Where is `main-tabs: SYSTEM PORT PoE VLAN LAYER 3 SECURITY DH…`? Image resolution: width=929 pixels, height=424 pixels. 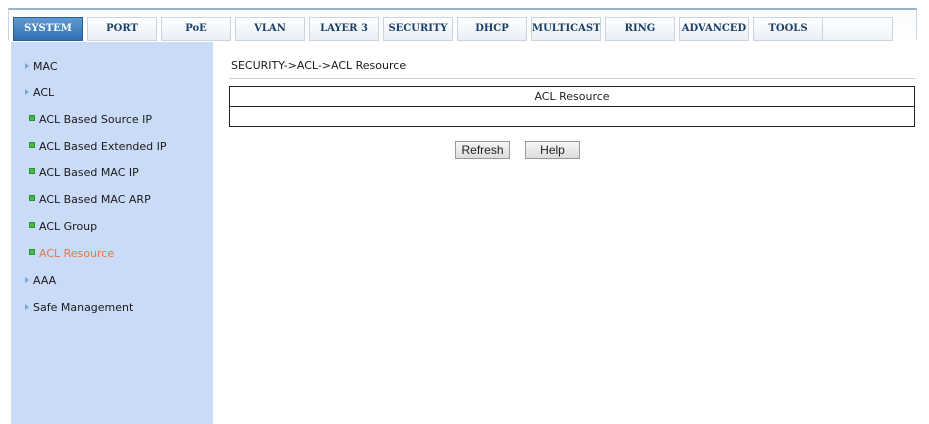
main-tabs: SYSTEM PORT PoE VLAN LAYER 3 SECURITY DH… is located at coordinates (453, 29).